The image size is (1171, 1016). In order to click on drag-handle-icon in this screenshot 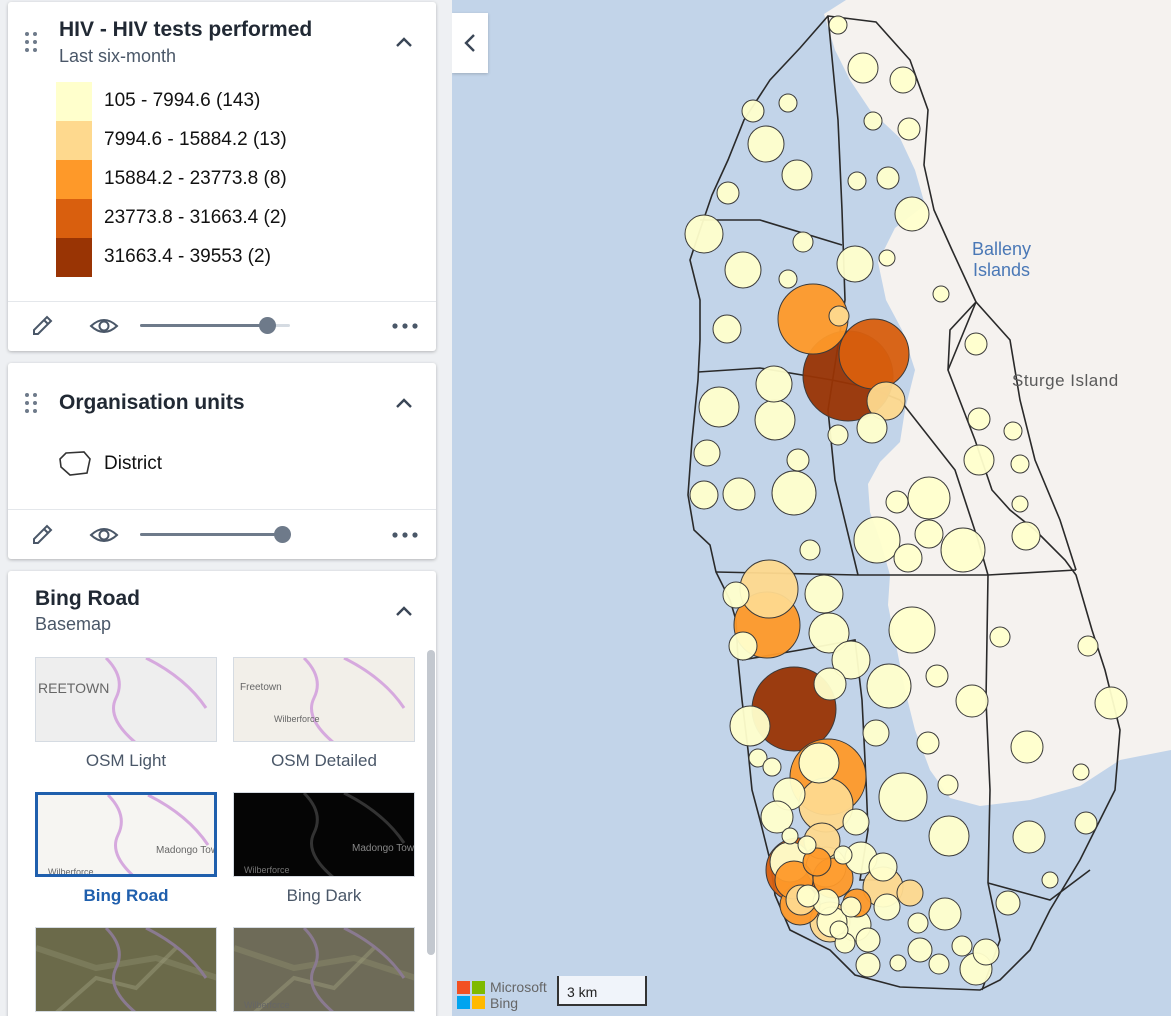, I will do `click(32, 44)`.